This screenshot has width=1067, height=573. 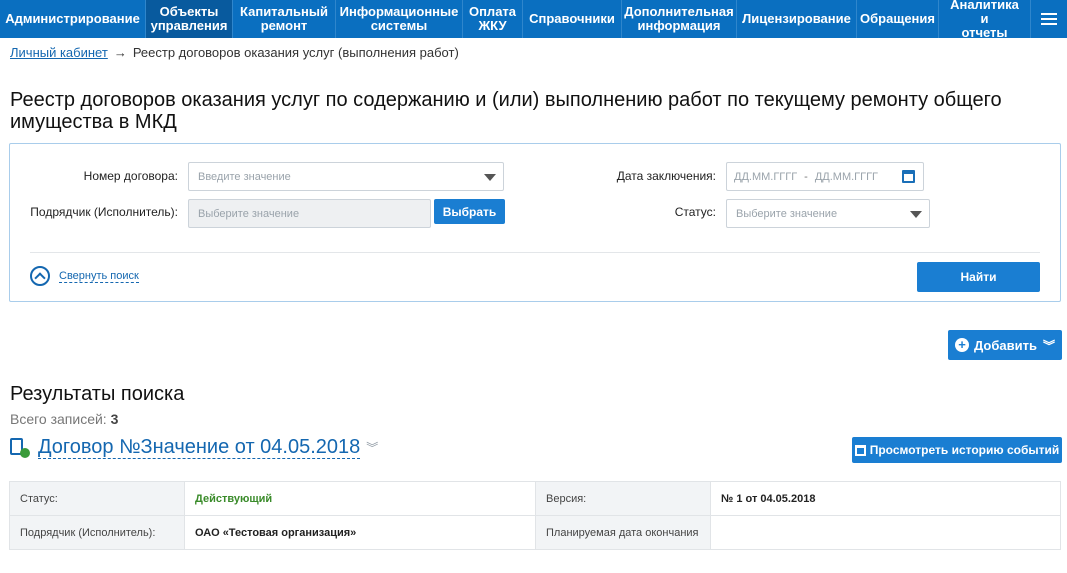 I want to click on nav-item-management-objects: Объекты управления, so click(x=189, y=19).